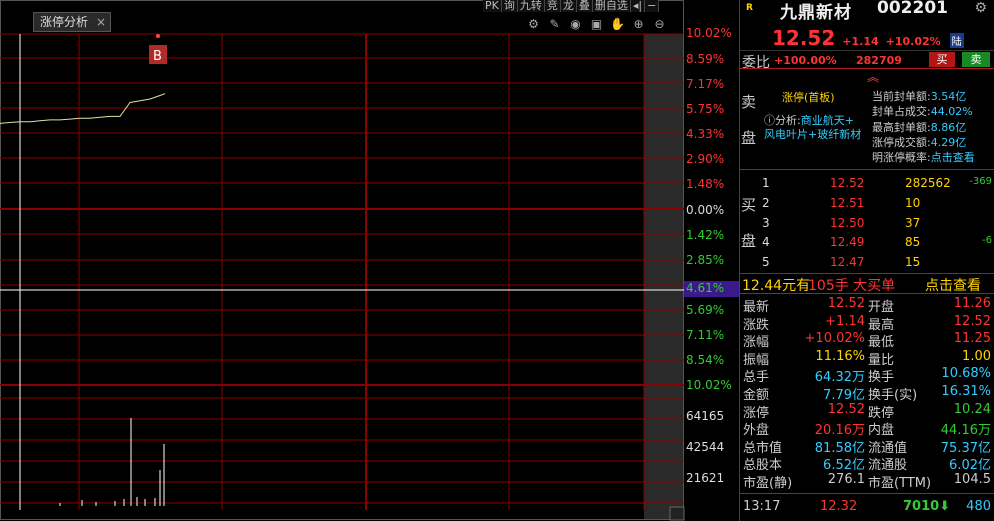 Image resolution: width=994 pixels, height=521 pixels. I want to click on bid-qty: 37, so click(913, 223).